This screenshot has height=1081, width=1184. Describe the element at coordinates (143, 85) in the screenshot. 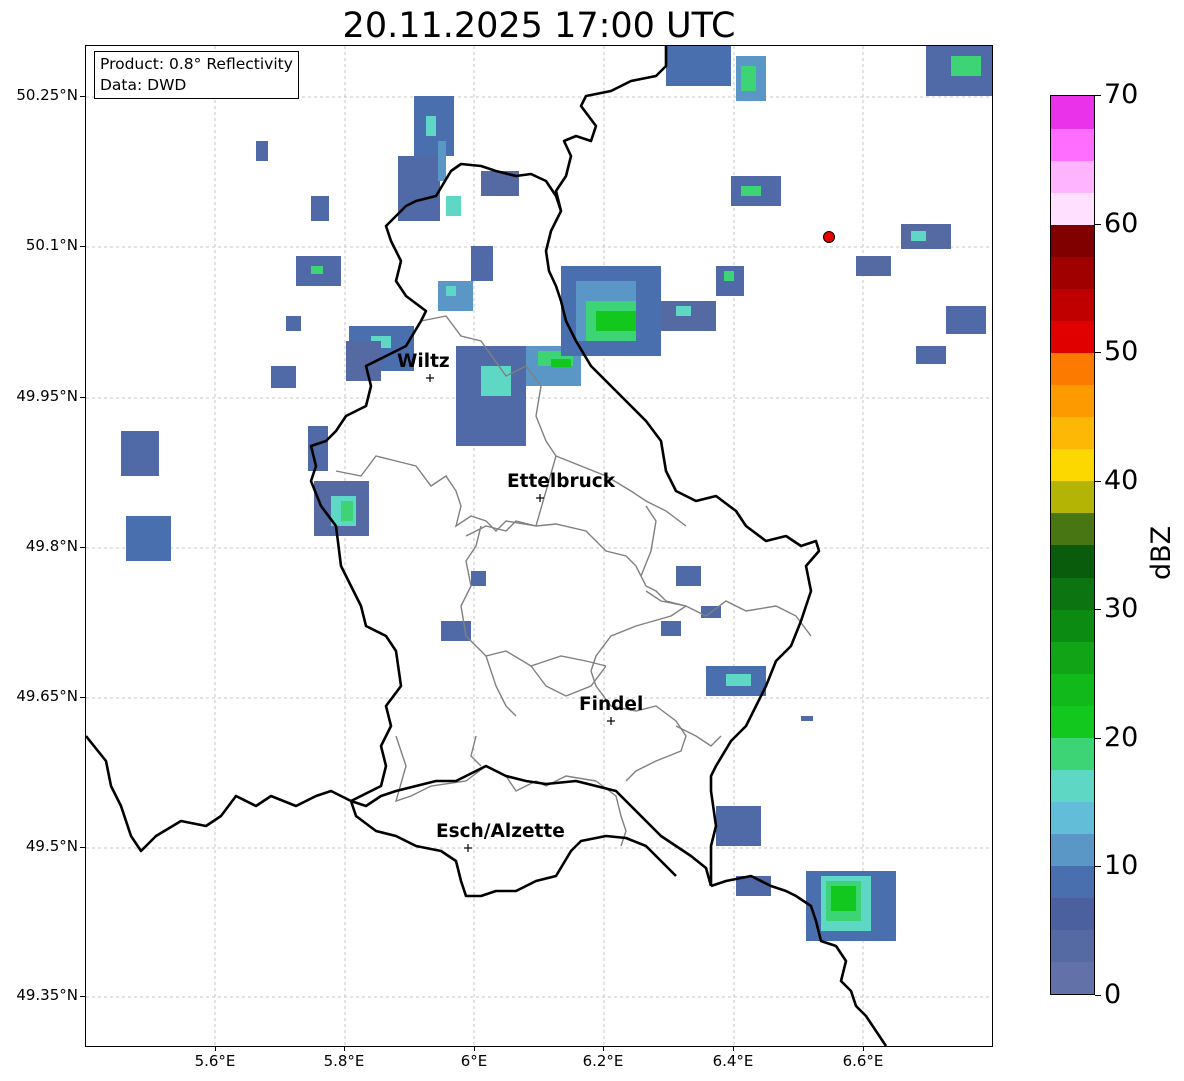

I see `data-source-label: Data: DWD` at that location.